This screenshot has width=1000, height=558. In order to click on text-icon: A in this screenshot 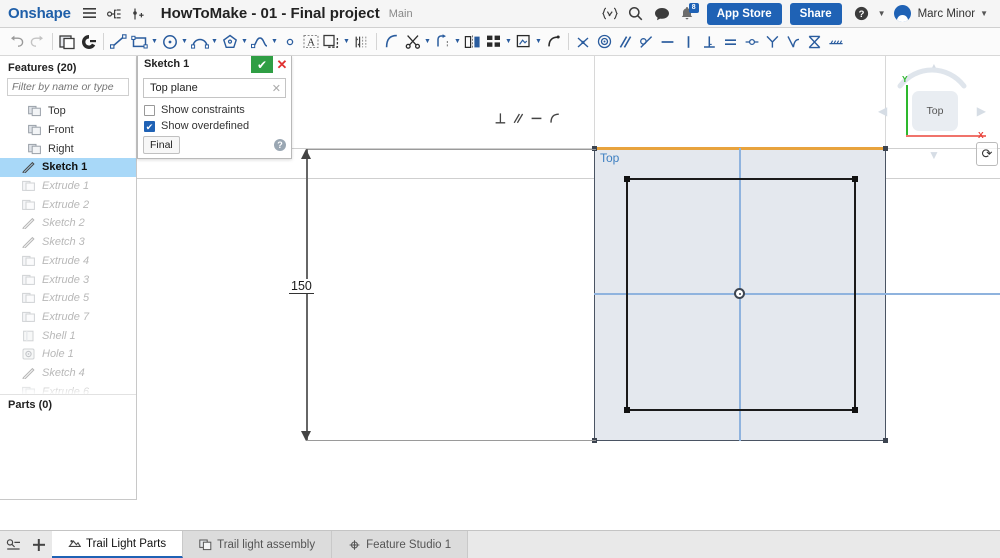, I will do `click(310, 41)`.